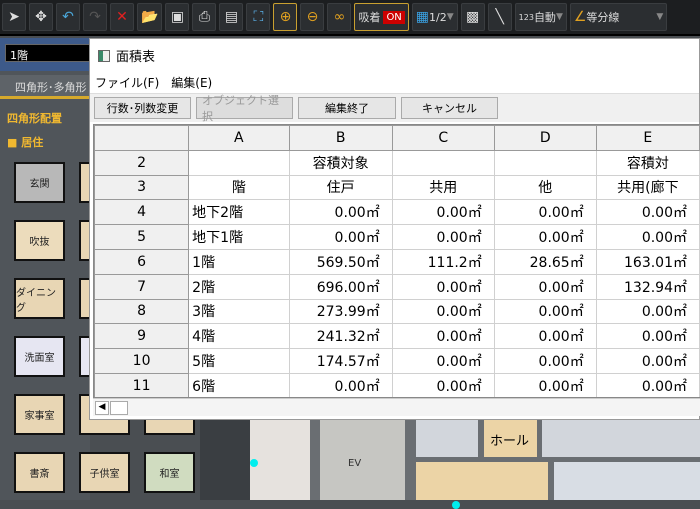 Image resolution: width=700 pixels, height=509 pixels. What do you see at coordinates (142, 108) in the screenshot?
I see `change-rows-cols-button: 行数･列数変更` at bounding box center [142, 108].